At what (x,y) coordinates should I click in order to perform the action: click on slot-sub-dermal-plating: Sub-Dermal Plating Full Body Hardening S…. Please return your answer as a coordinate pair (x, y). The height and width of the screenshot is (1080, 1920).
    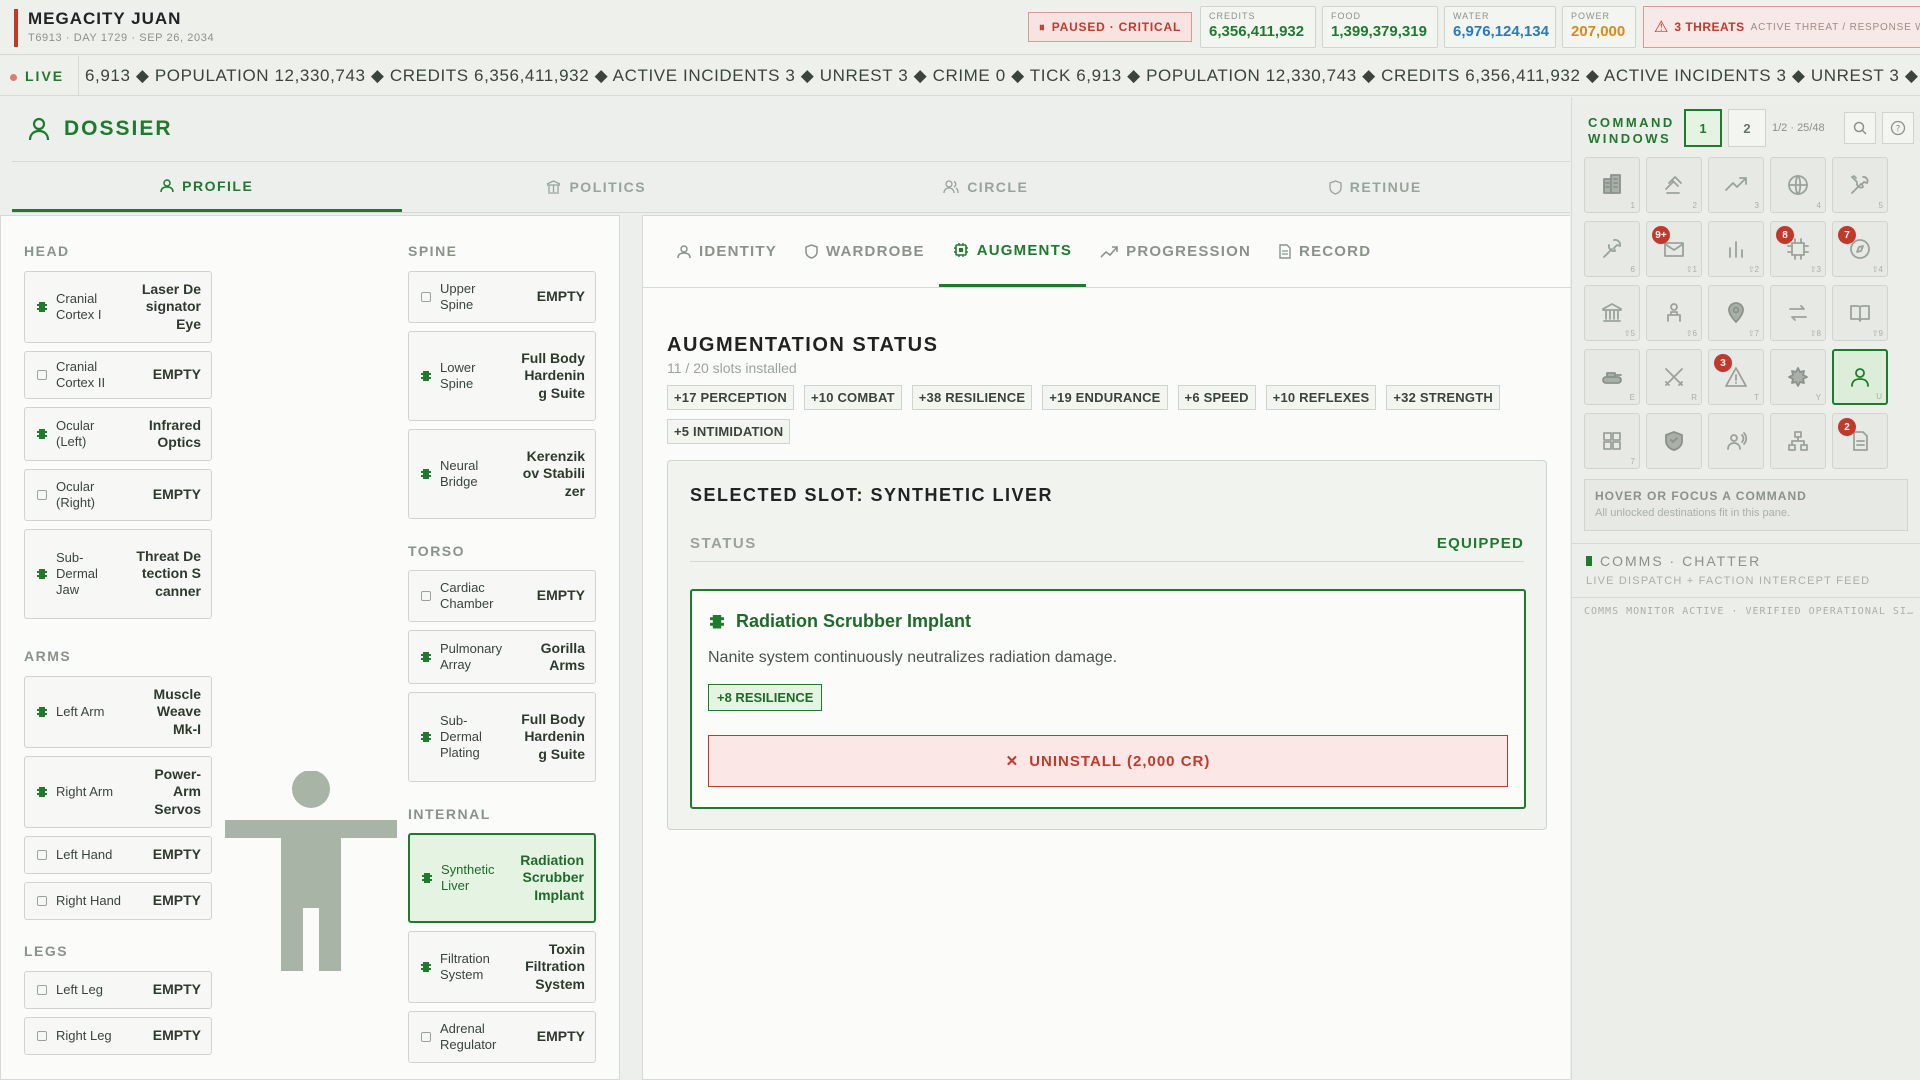
    Looking at the image, I should click on (502, 737).